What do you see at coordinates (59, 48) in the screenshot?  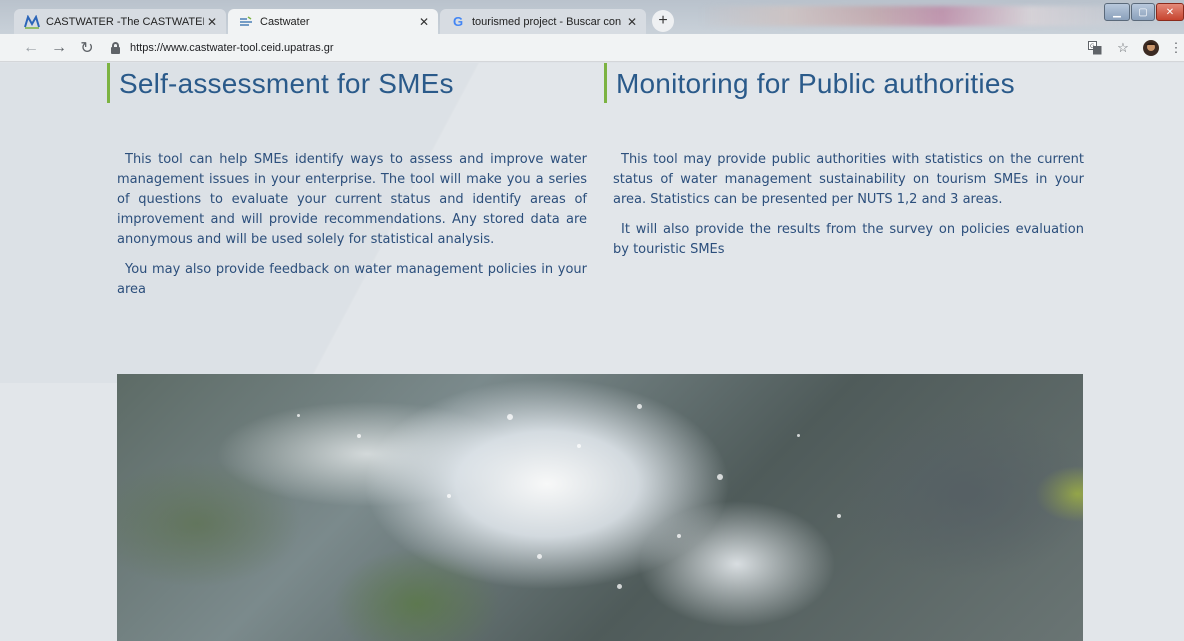 I see `forward-arrow-icon: →` at bounding box center [59, 48].